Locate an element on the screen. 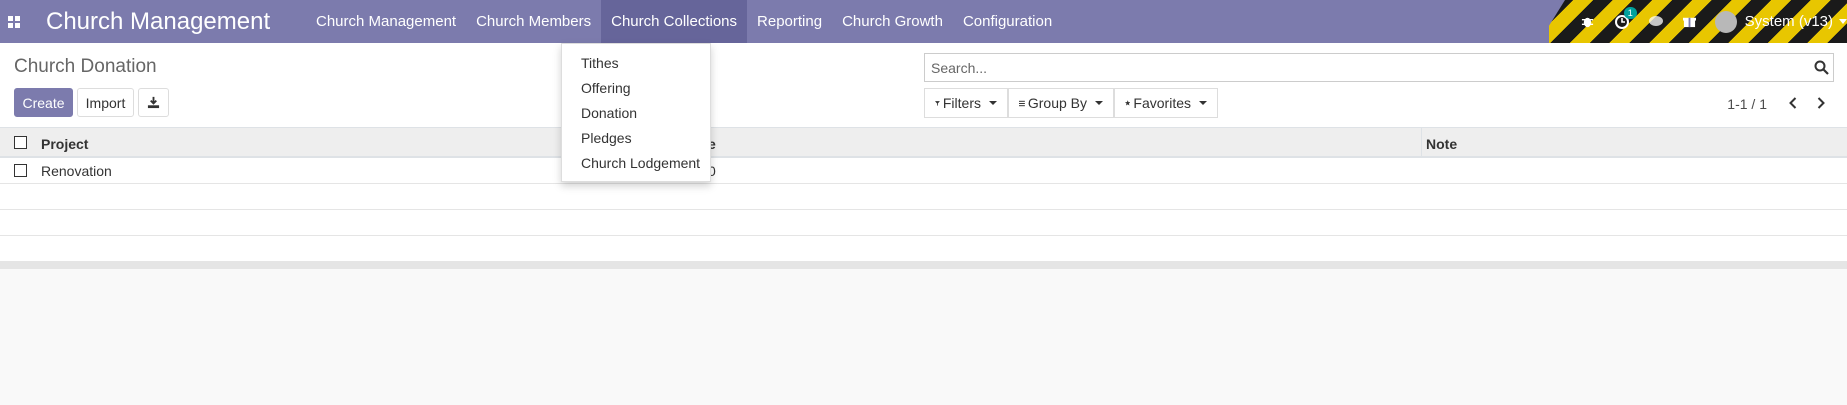  download-button is located at coordinates (153, 102).